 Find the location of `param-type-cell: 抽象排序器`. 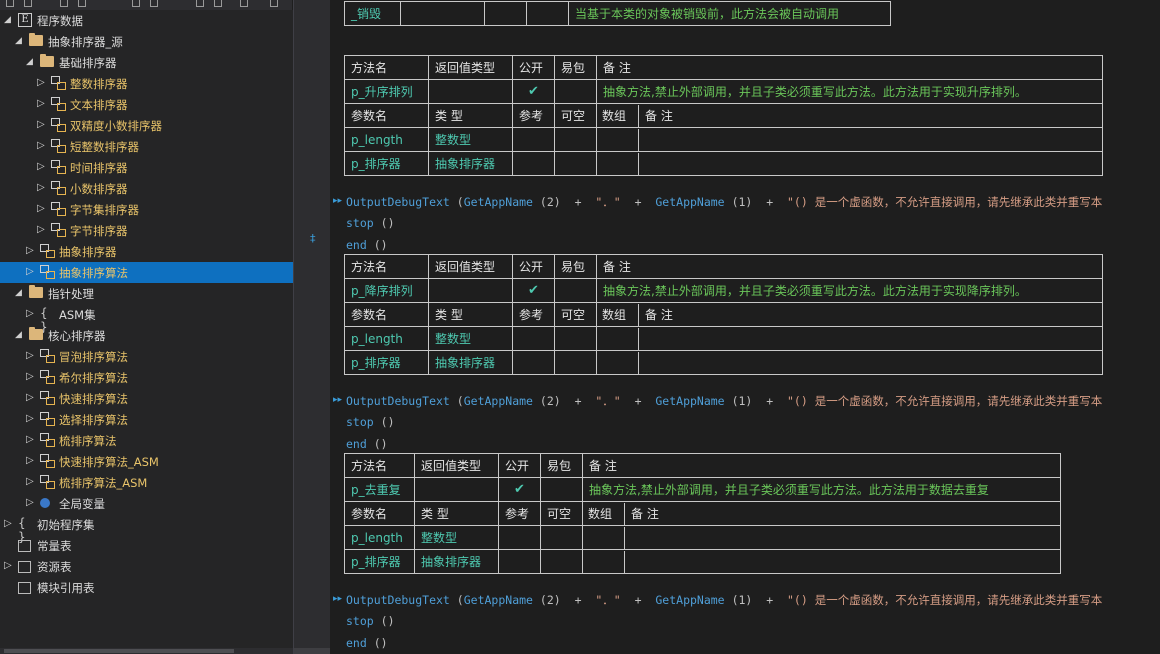

param-type-cell: 抽象排序器 is located at coordinates (470, 362).